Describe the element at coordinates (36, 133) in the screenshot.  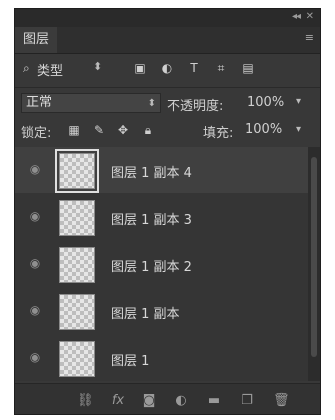
I see `lock-label: 锁定:` at that location.